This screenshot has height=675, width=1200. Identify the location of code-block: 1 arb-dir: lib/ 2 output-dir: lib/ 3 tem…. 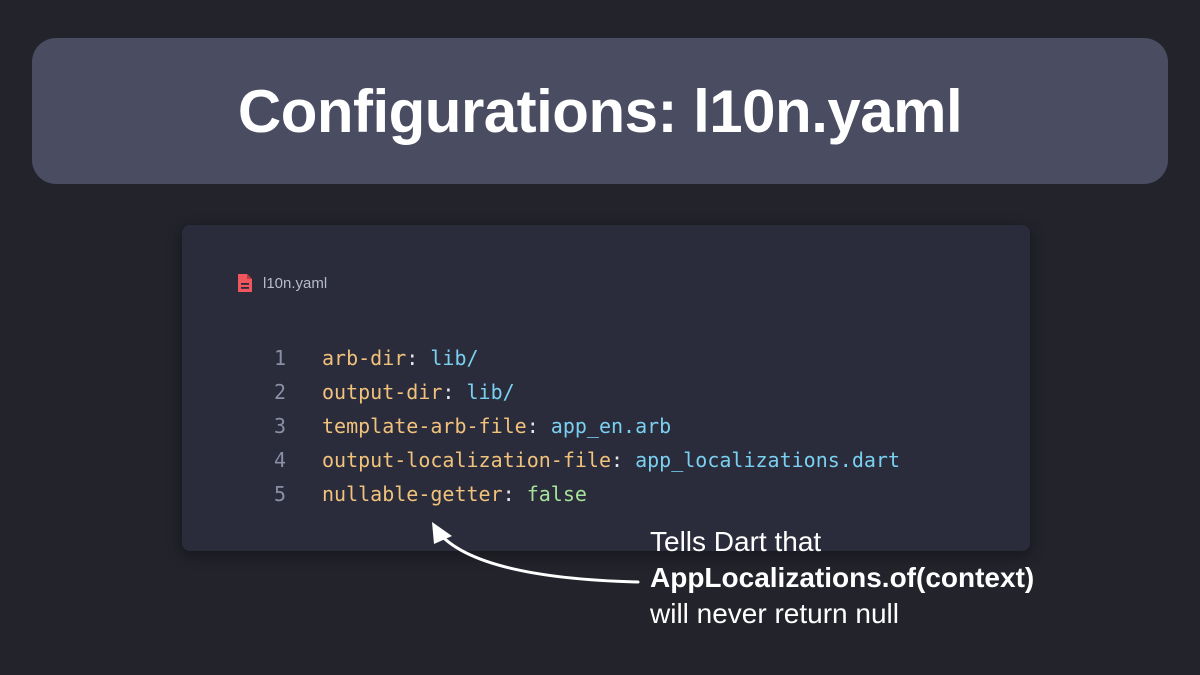
(584, 426).